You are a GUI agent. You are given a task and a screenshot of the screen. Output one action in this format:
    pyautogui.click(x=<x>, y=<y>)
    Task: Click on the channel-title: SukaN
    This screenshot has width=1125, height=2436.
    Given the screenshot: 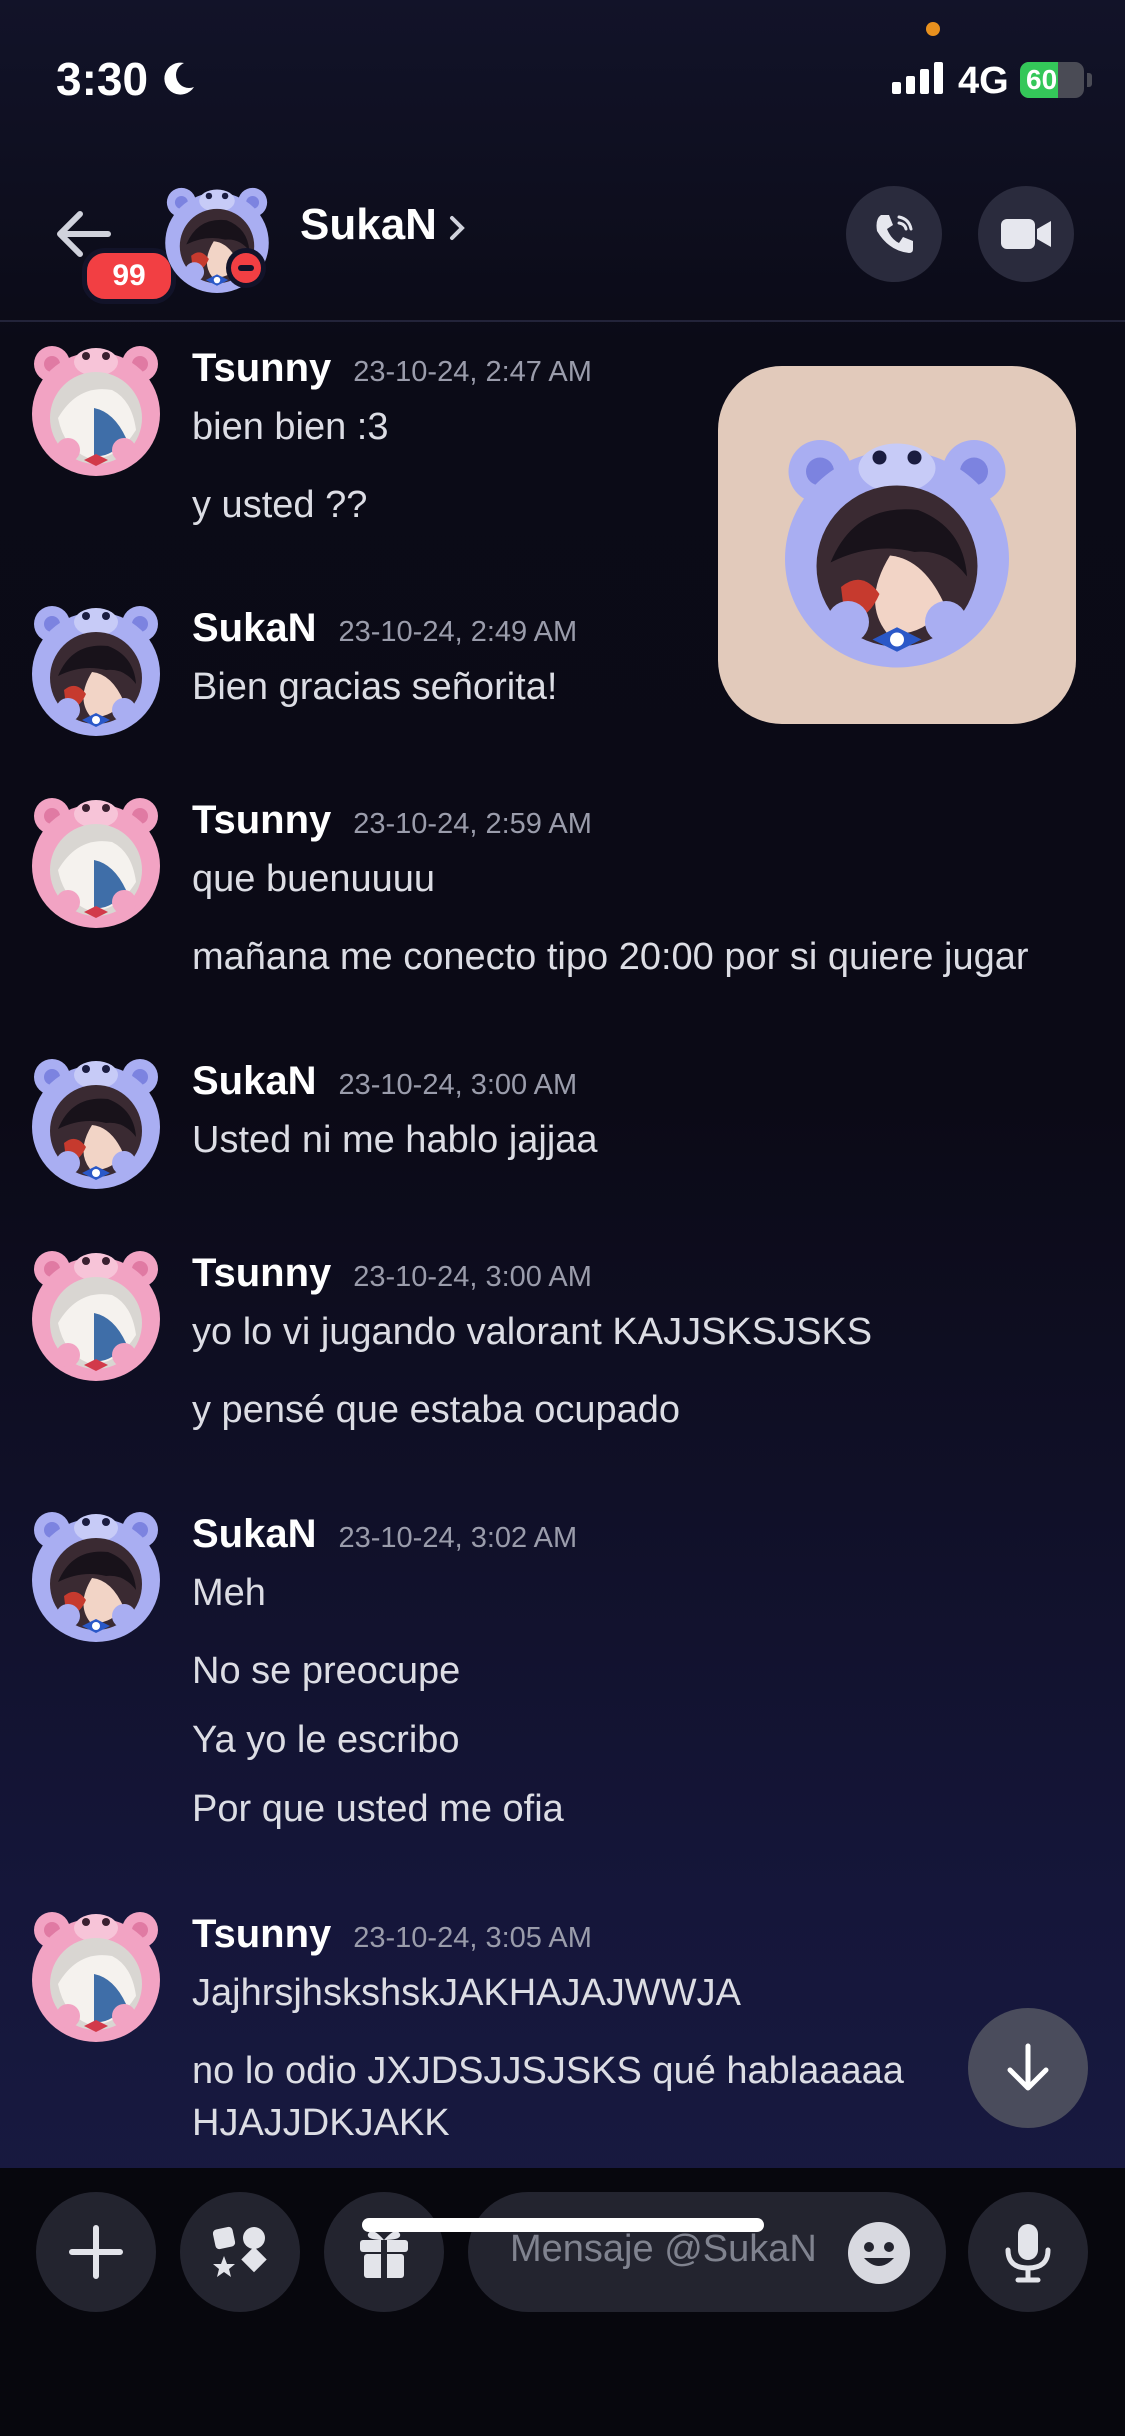 What is the action you would take?
    pyautogui.click(x=368, y=225)
    